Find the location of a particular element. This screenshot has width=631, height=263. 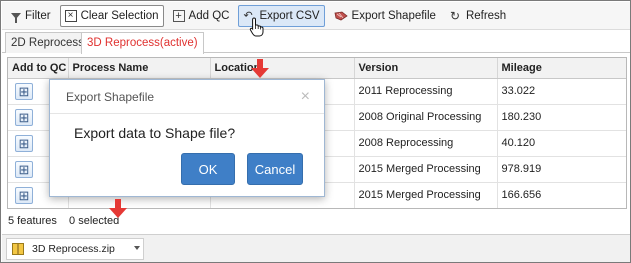

column-header-location: Location is located at coordinates (282, 68).